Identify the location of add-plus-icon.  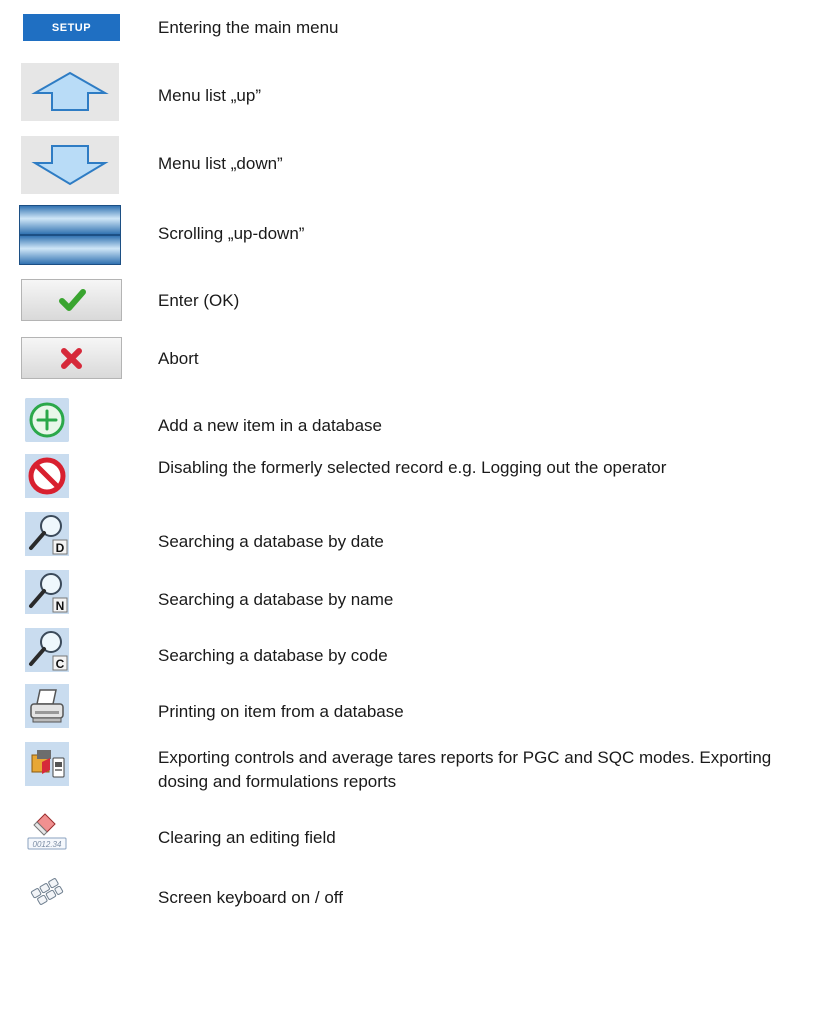
(47, 420).